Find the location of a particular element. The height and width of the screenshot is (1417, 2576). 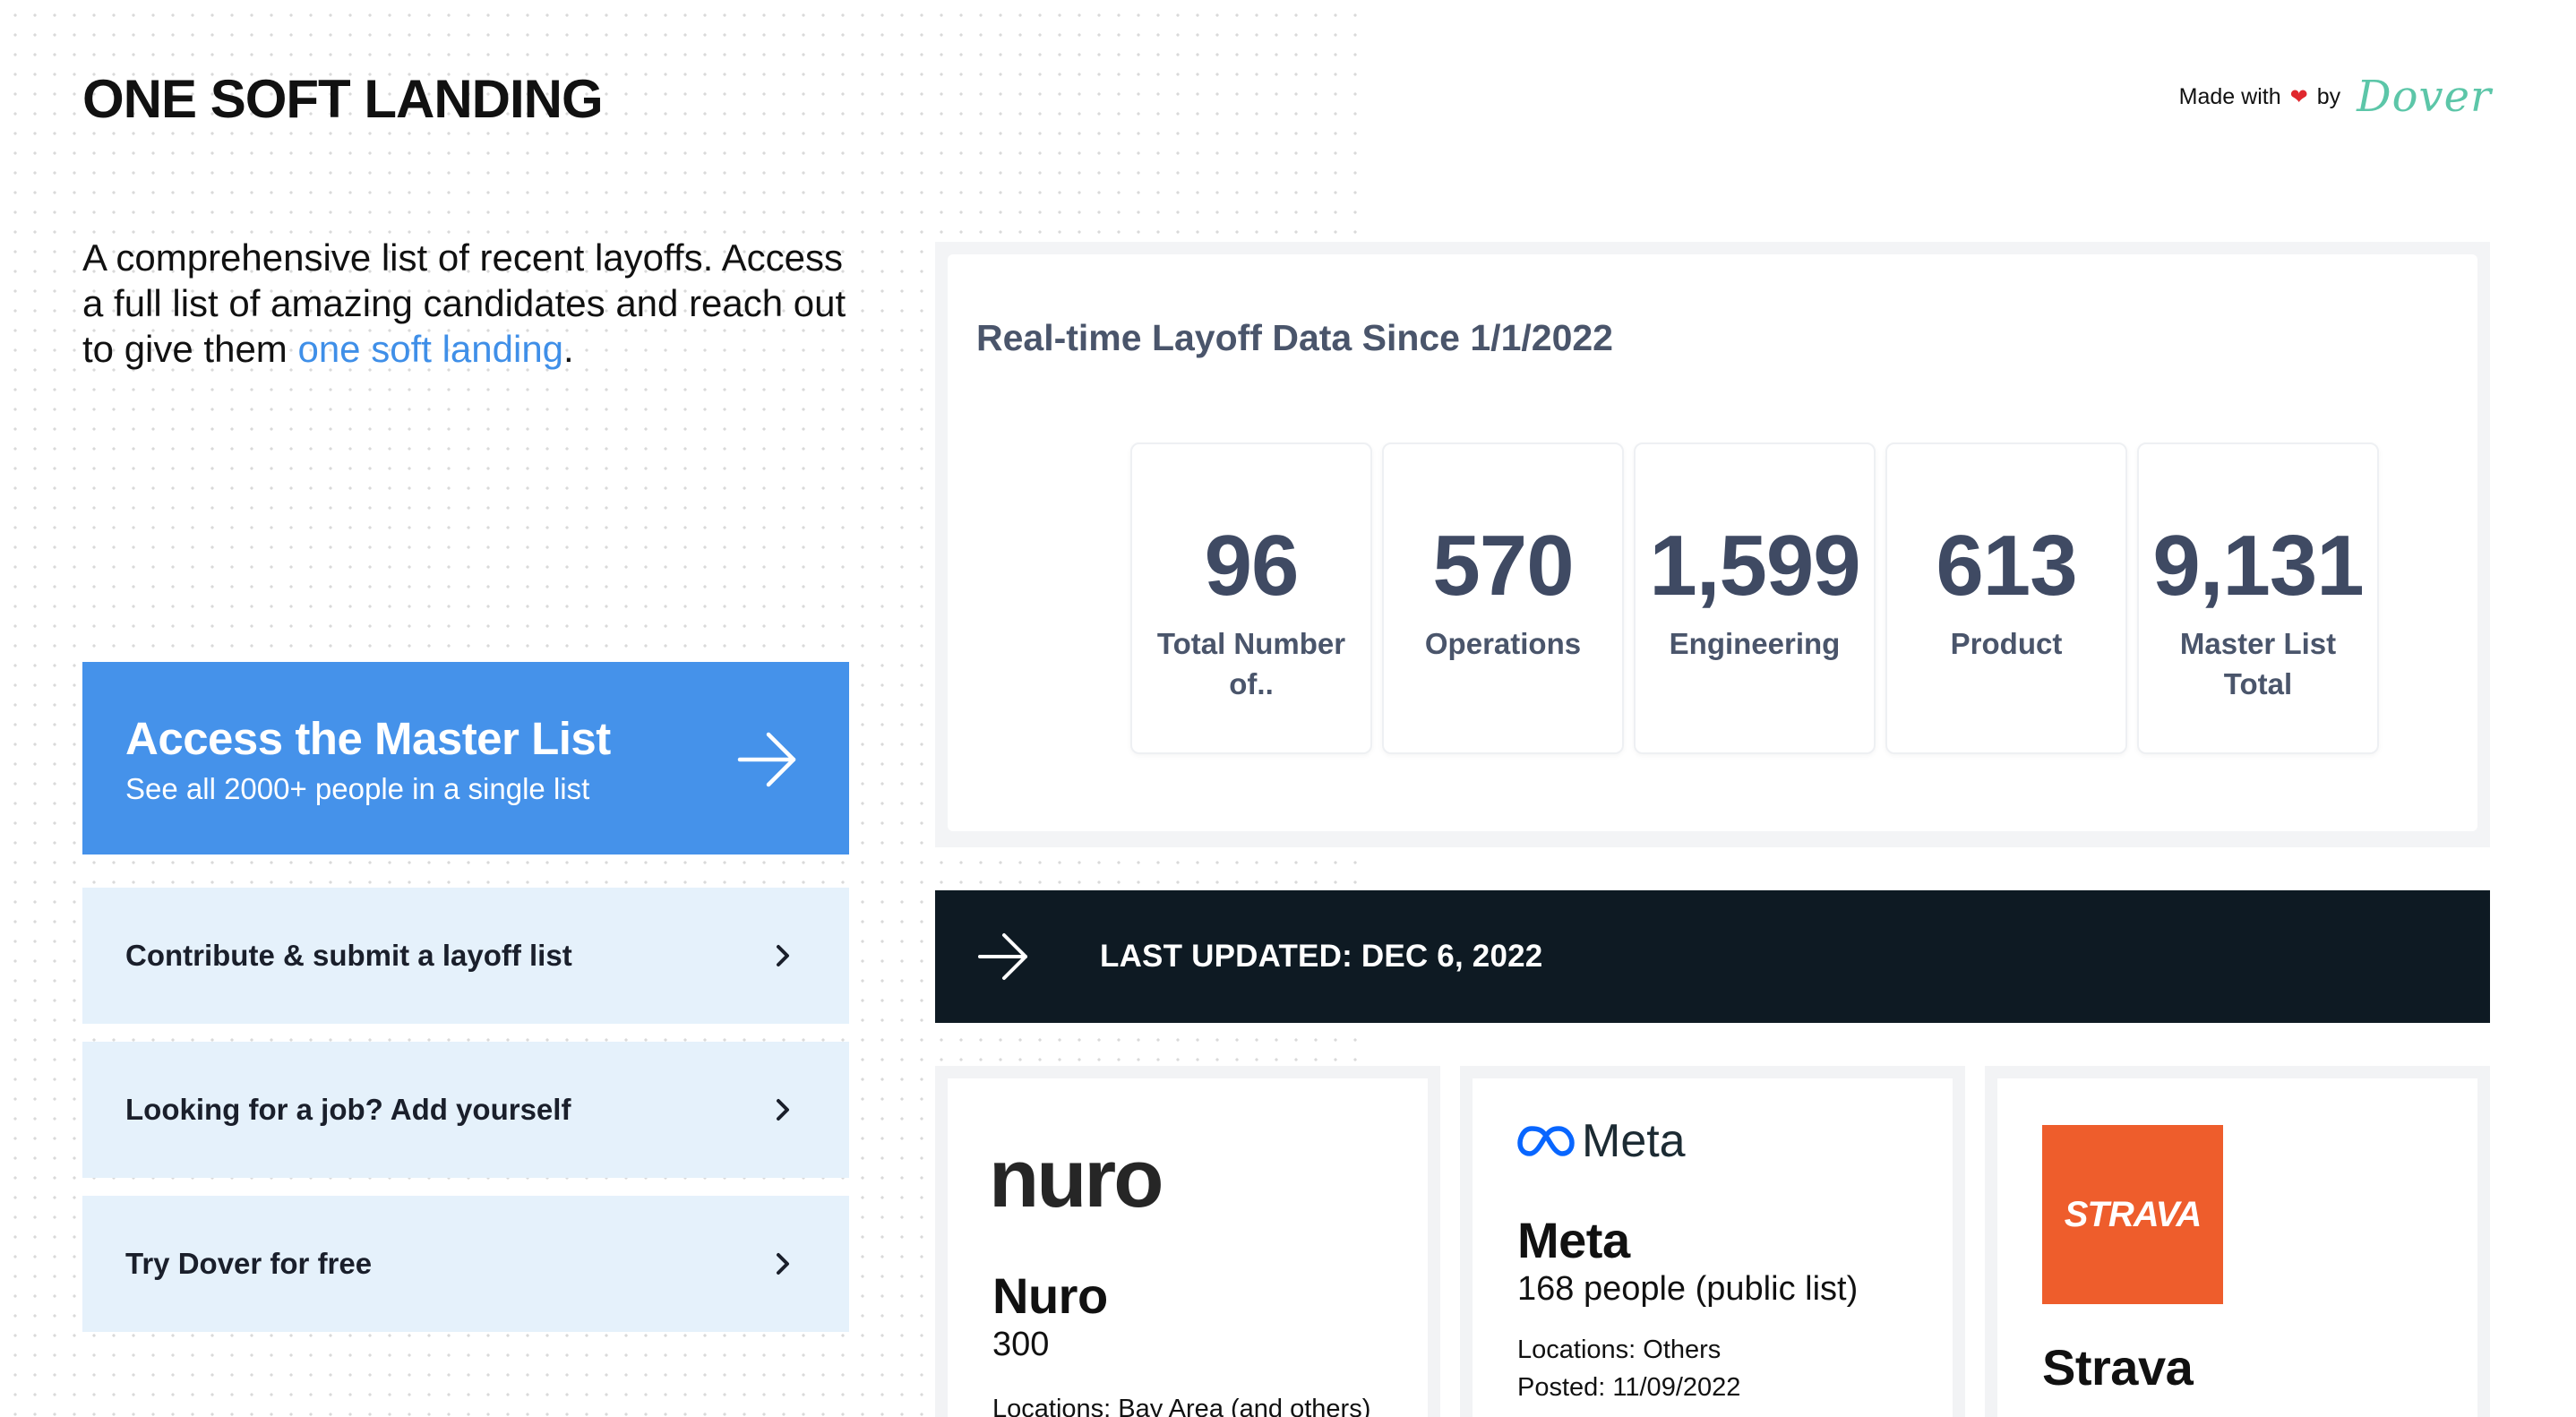

stat-label: Master List Total is located at coordinates (2258, 663).